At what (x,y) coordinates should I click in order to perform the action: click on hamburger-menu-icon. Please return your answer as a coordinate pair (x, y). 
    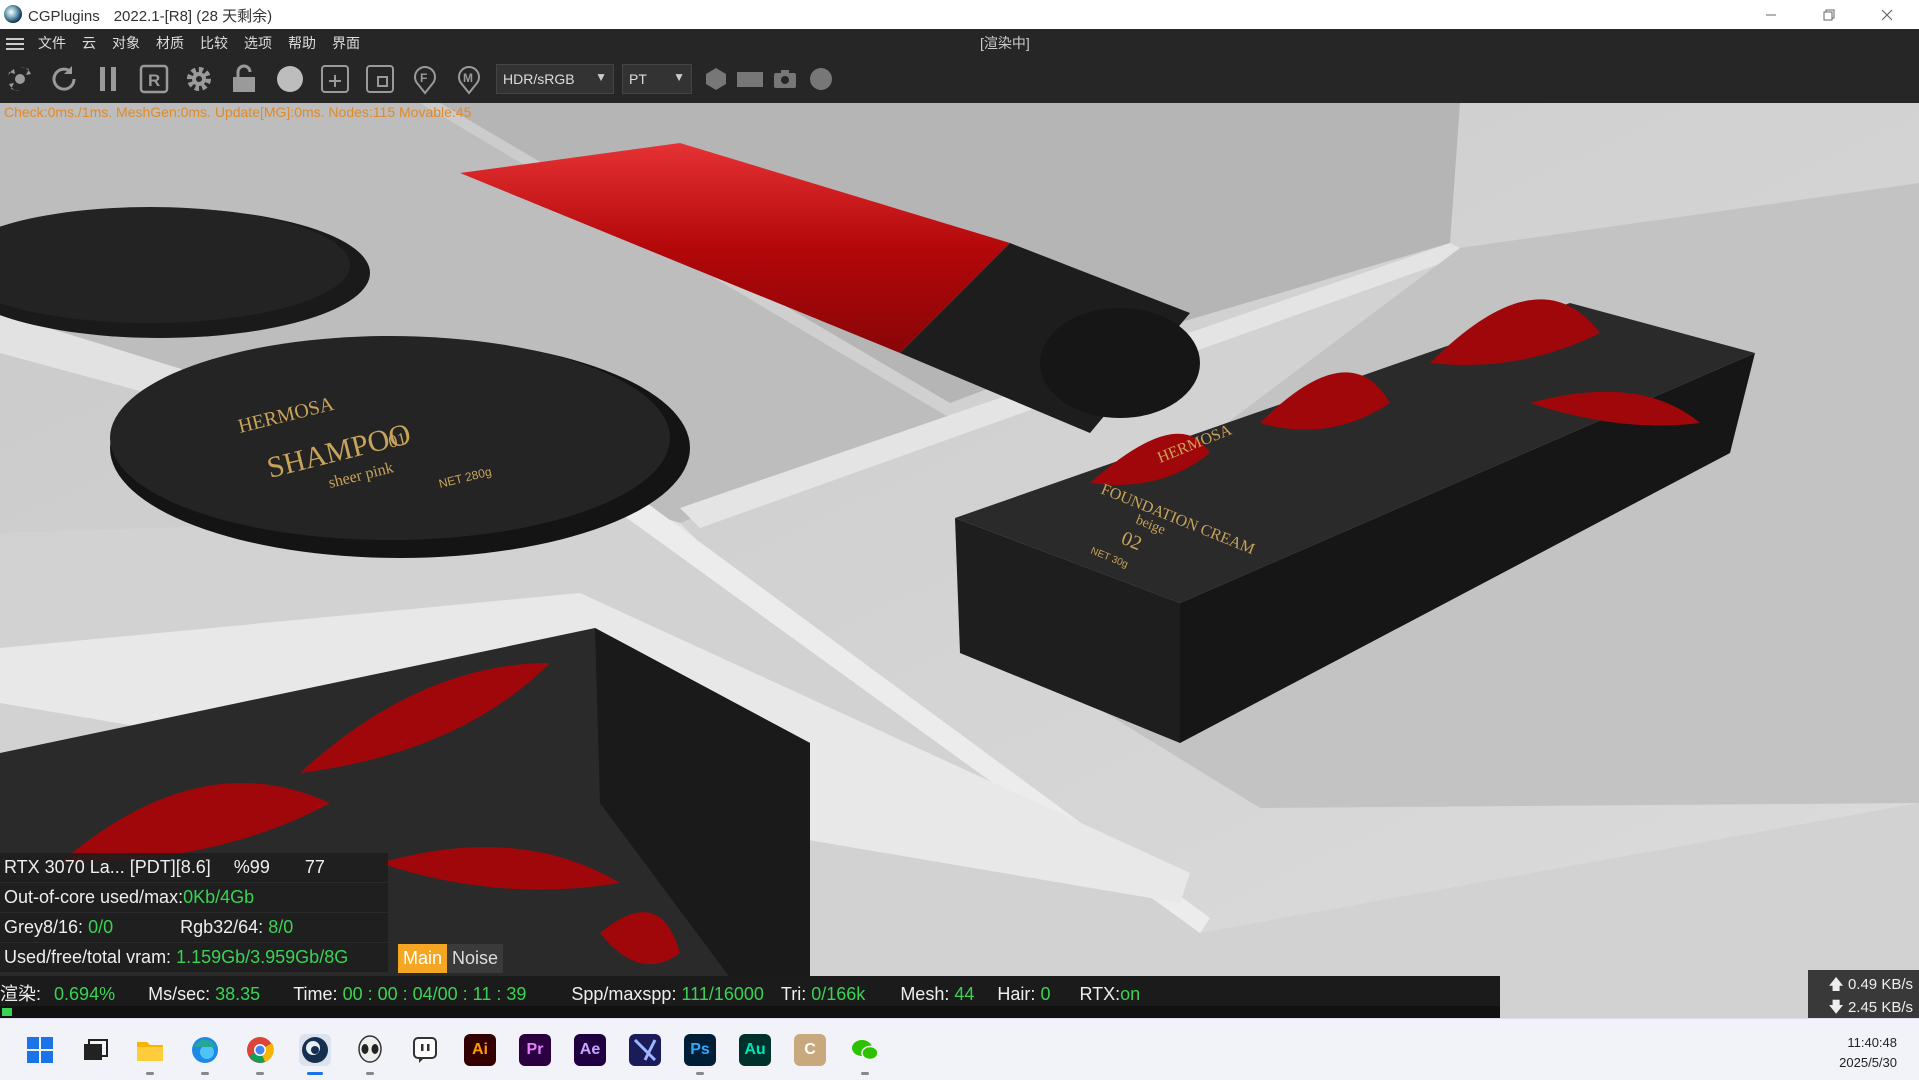
    Looking at the image, I should click on (15, 44).